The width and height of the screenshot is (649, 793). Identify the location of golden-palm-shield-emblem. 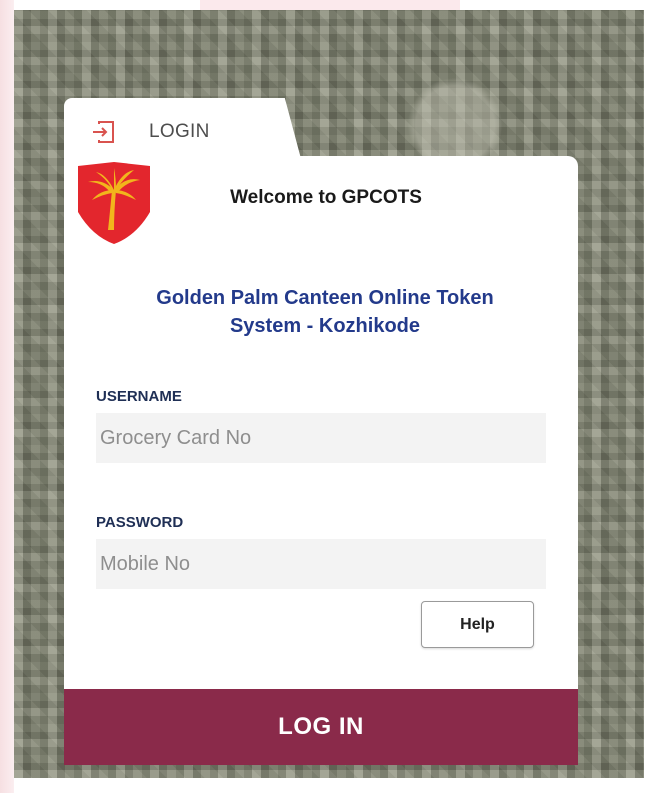
(114, 203).